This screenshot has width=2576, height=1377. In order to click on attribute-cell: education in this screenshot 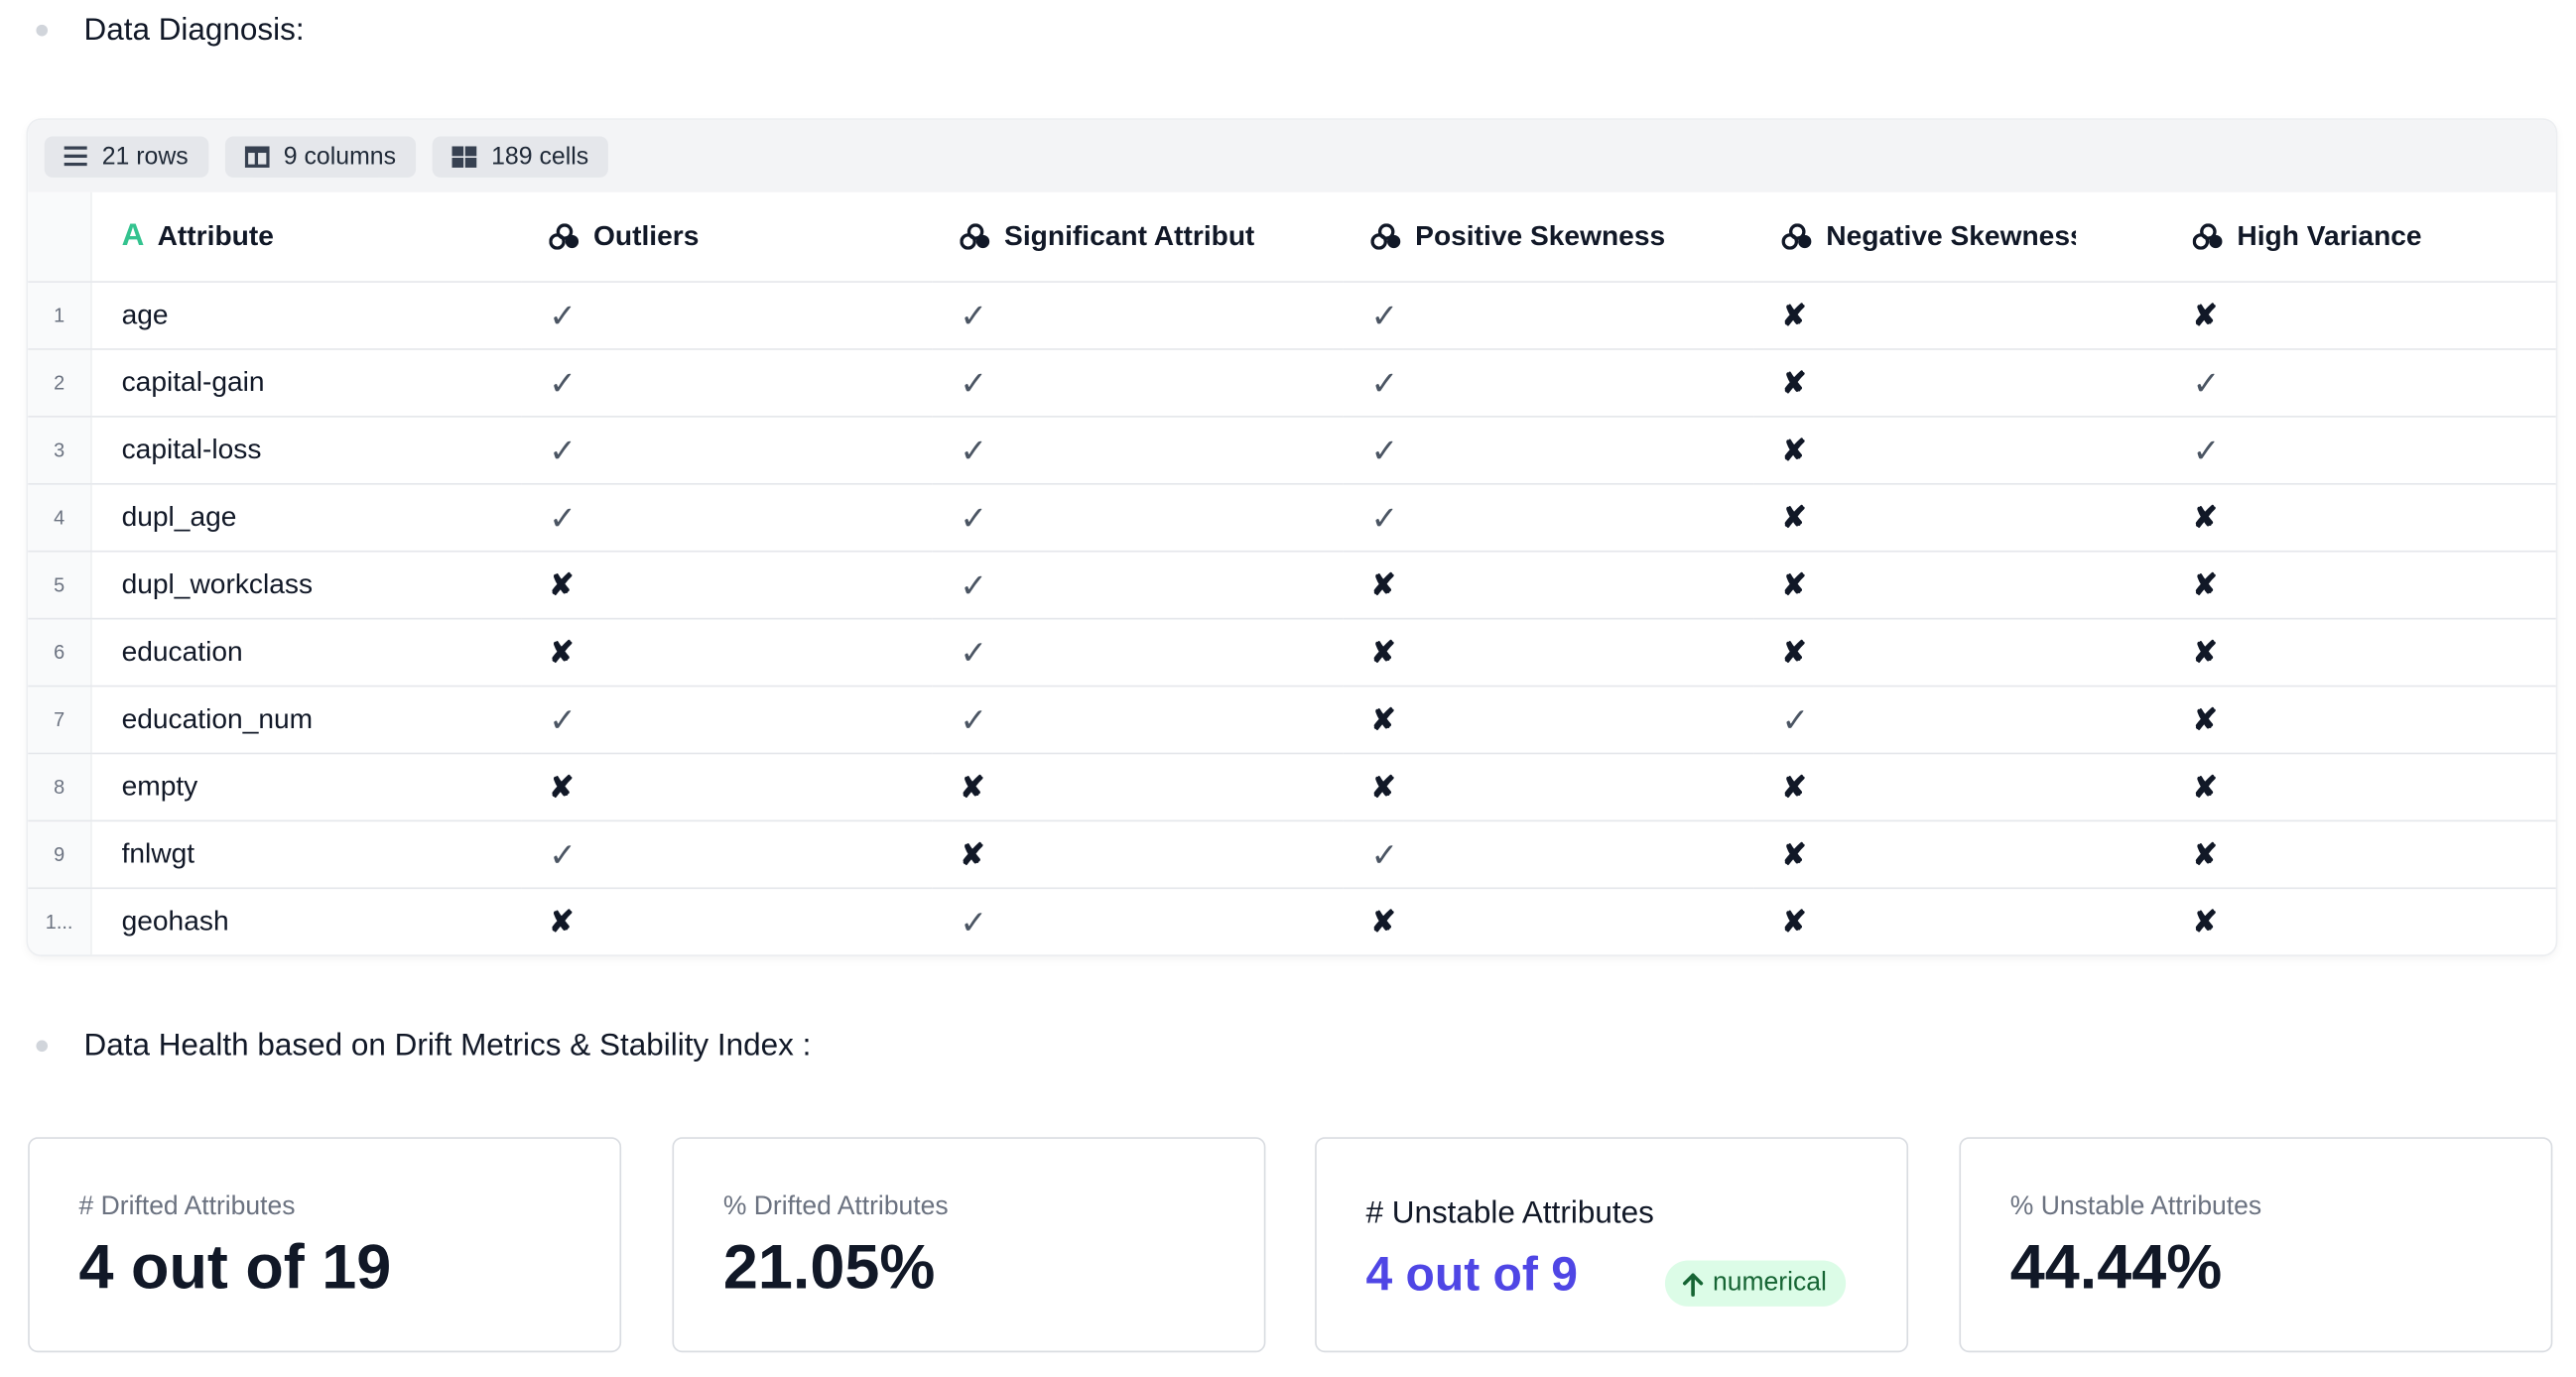, I will do `click(306, 653)`.